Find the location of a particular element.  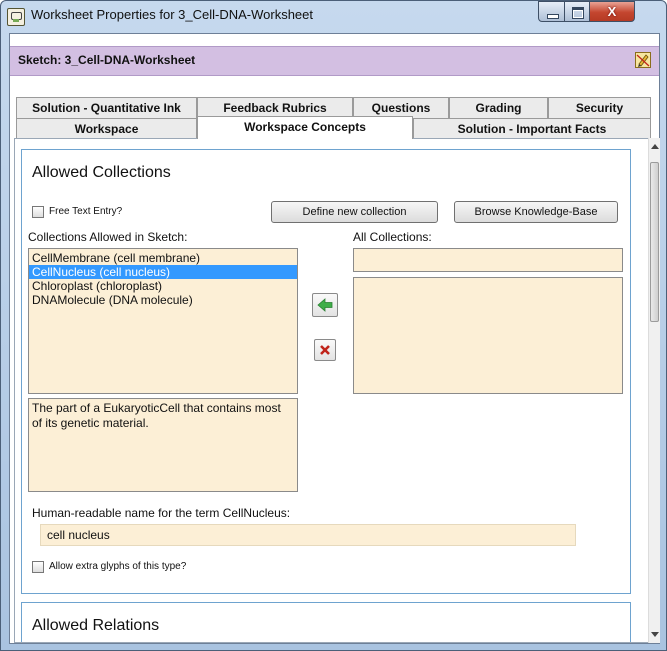

list-item: CellNucleus (cell nucleus) is located at coordinates (163, 272).